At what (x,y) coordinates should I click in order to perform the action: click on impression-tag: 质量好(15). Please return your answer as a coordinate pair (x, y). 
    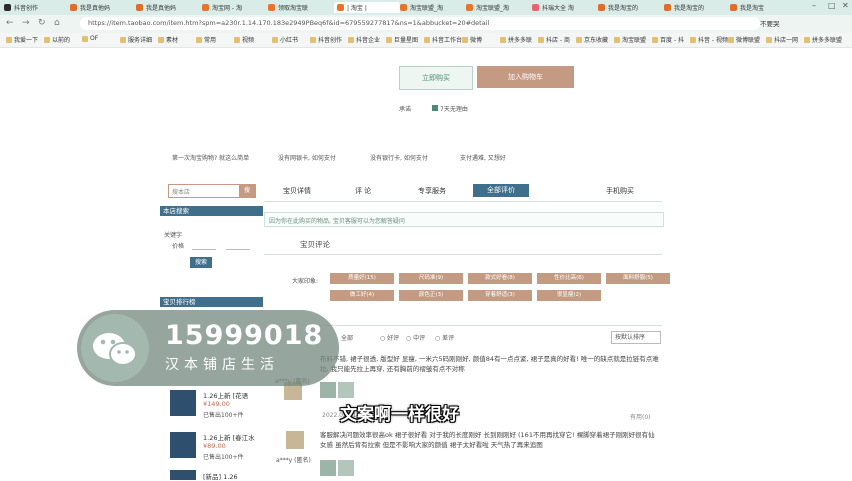
    Looking at the image, I should click on (362, 278).